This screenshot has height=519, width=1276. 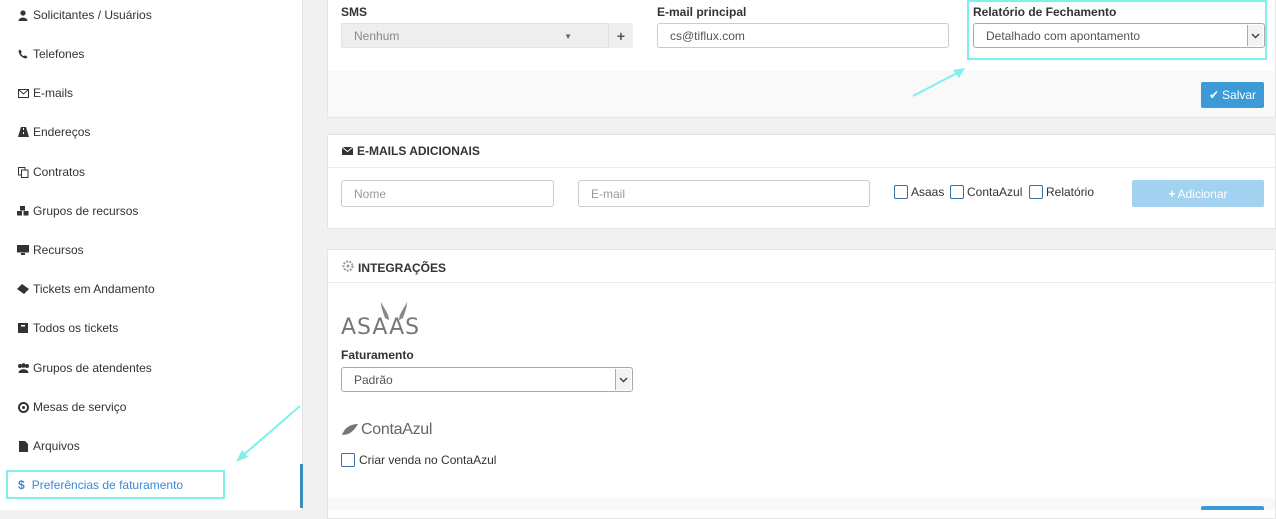 What do you see at coordinates (53, 93) in the screenshot?
I see `sidebar-item-label: E-mails` at bounding box center [53, 93].